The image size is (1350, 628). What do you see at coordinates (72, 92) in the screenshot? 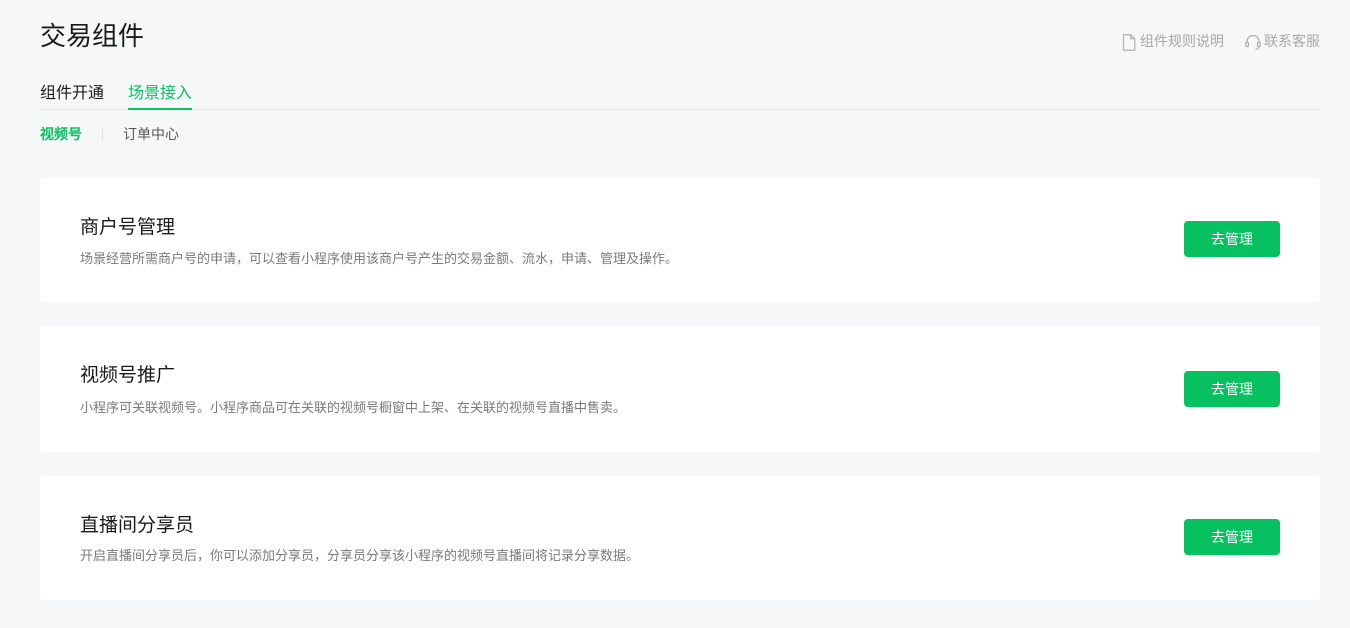
I see `tab-component-activation: 组件开通` at bounding box center [72, 92].